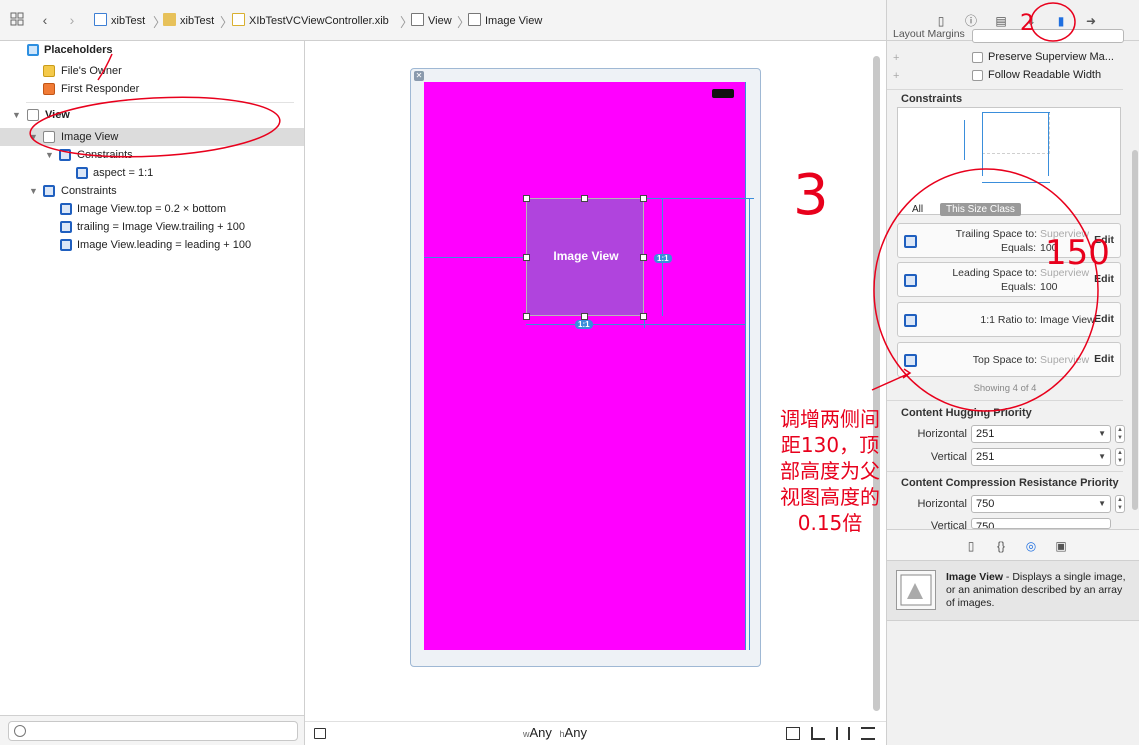 Image resolution: width=1139 pixels, height=745 pixels. Describe the element at coordinates (1005, 400) in the screenshot. I see `divider` at that location.